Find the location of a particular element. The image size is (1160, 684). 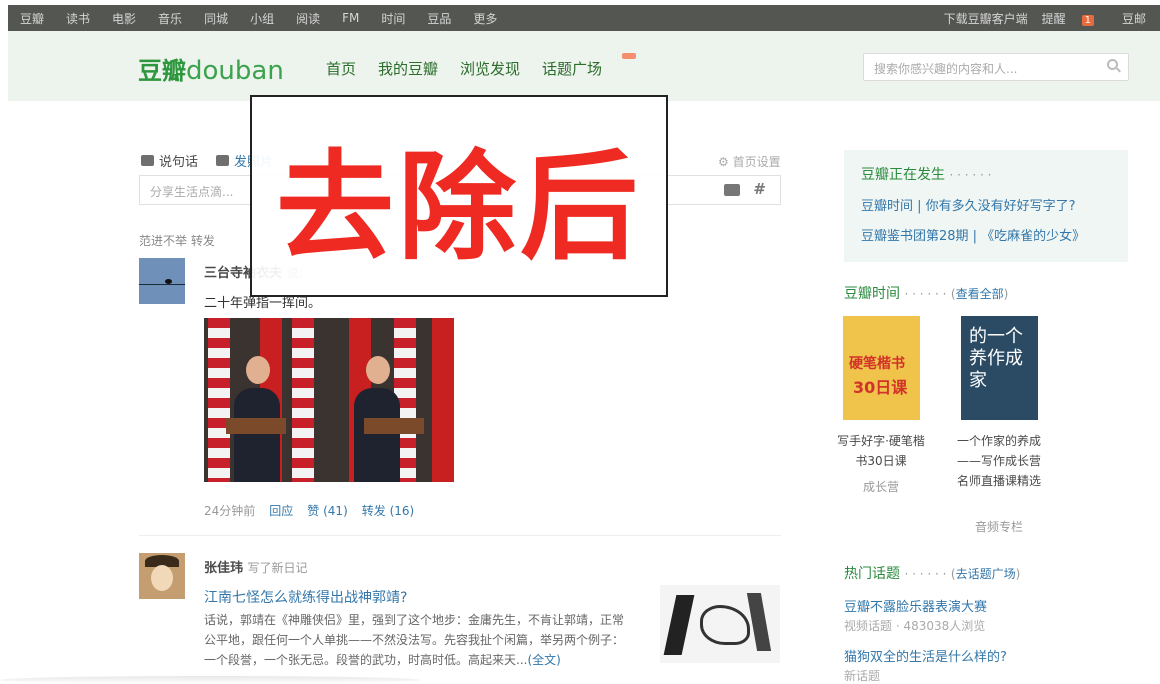

global-nav-music: 音乐 is located at coordinates (170, 18).